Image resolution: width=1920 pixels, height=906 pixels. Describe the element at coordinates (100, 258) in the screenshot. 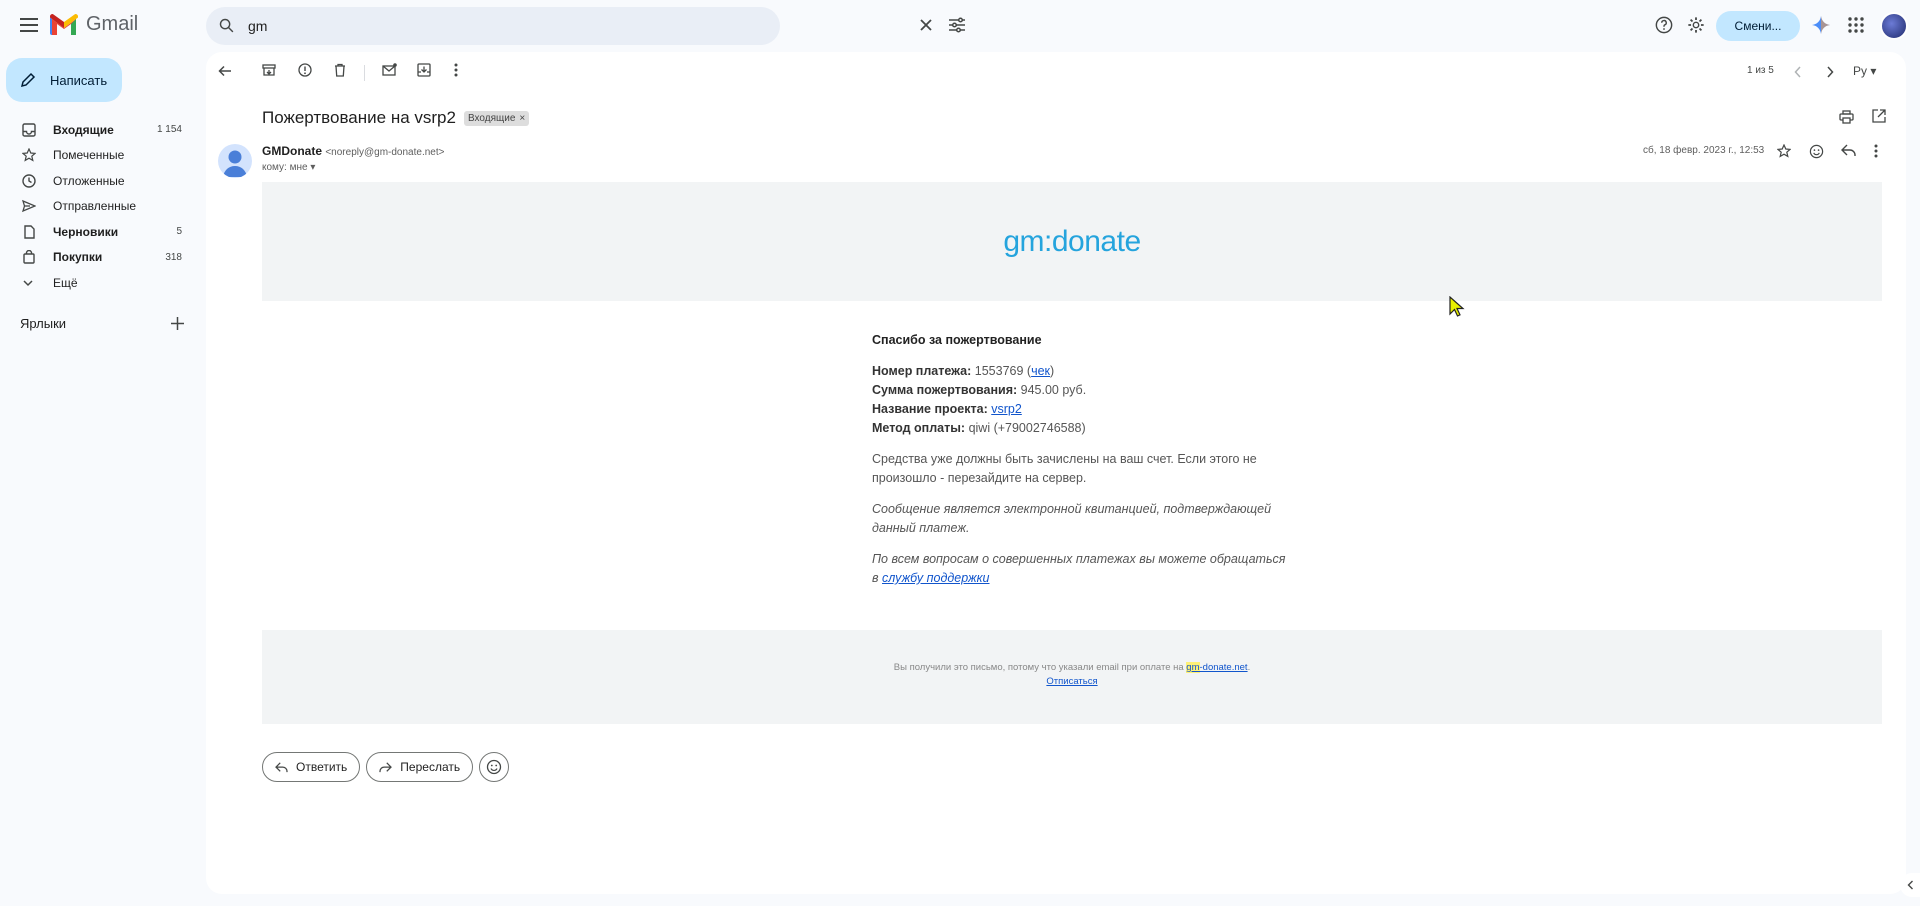

I see `sidebar-item-purchases: Покупки 318` at that location.